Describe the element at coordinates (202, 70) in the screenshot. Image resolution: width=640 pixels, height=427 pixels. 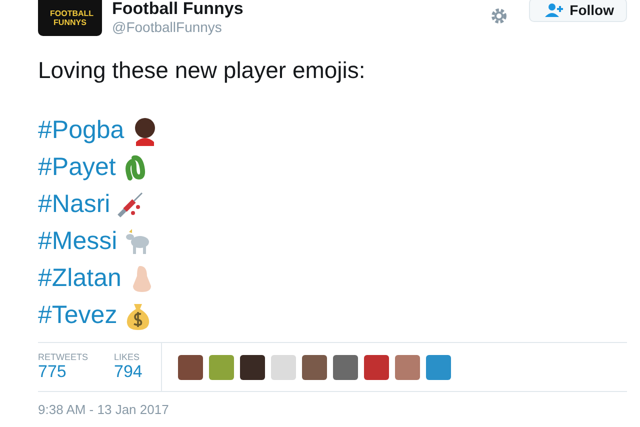
I see `tweet-text: Loving these new player emojis:` at that location.